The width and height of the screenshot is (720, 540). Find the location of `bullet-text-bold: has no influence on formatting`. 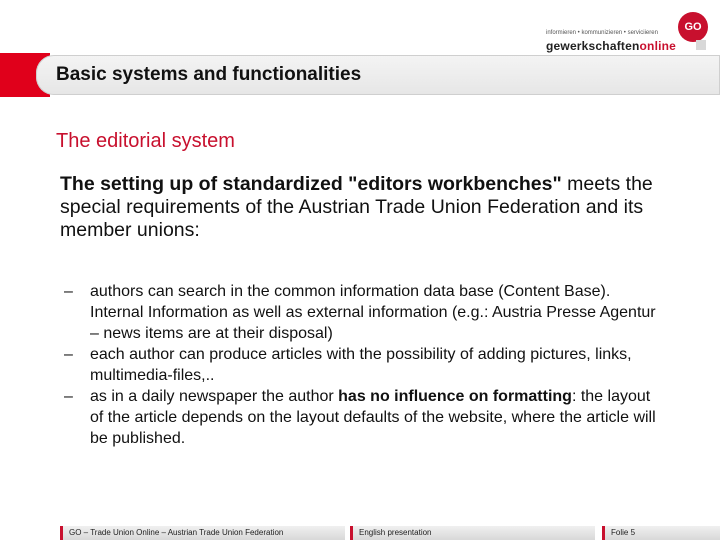

bullet-text-bold: has no influence on formatting is located at coordinates (455, 396).